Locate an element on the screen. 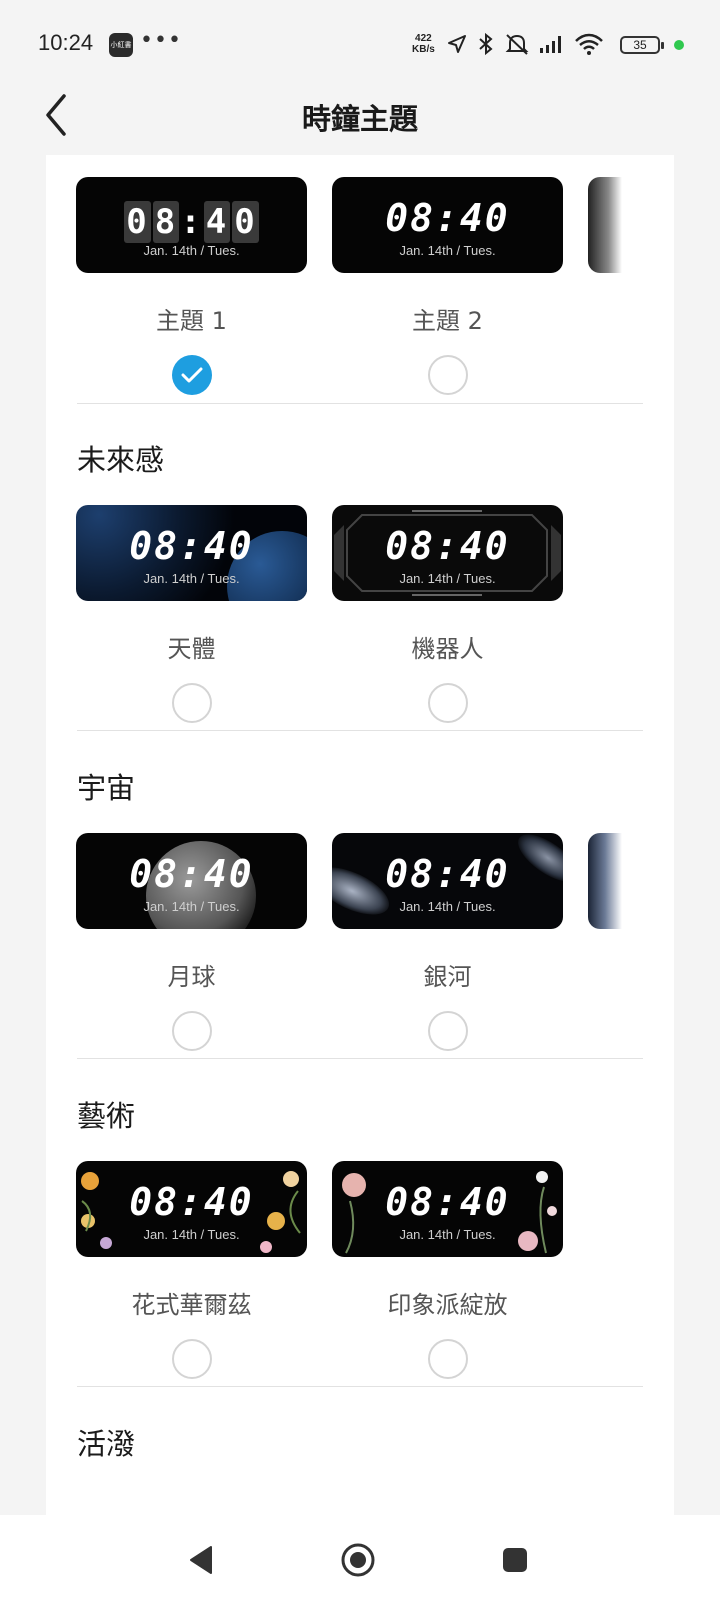 The image size is (720, 1600). triangle-back-icon is located at coordinates (201, 1560).